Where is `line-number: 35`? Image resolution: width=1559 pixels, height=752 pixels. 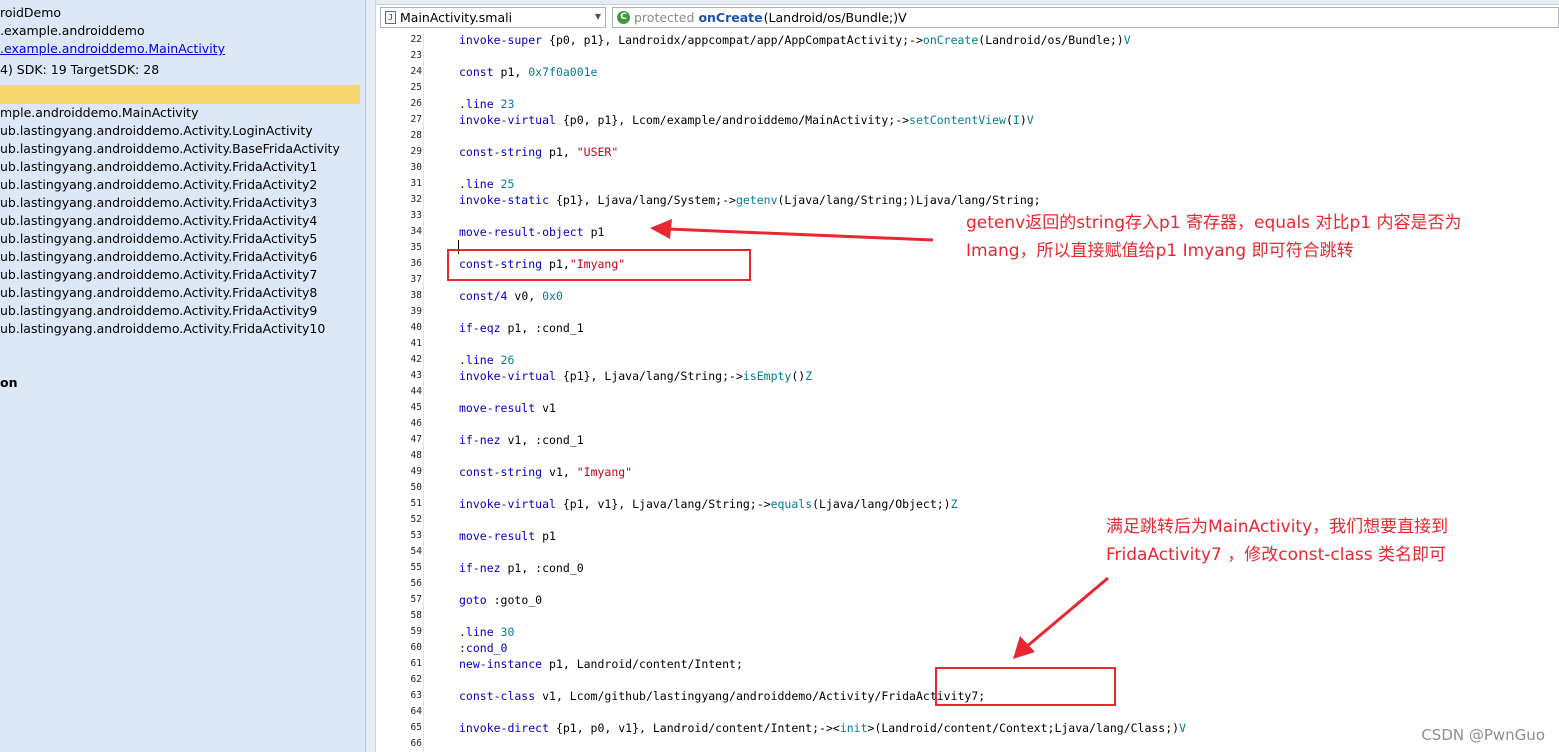 line-number: 35 is located at coordinates (416, 247).